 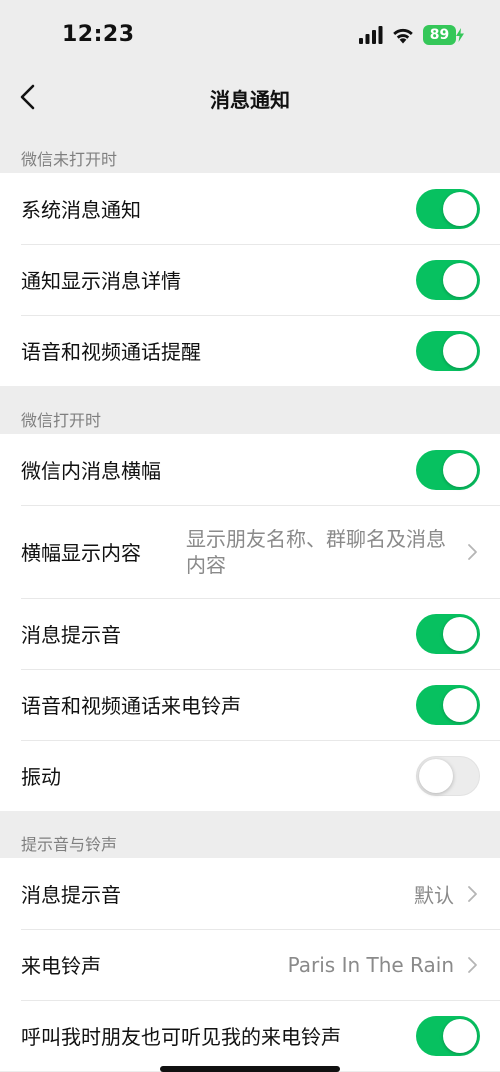 I want to click on home-indicator, so click(x=250, y=1069).